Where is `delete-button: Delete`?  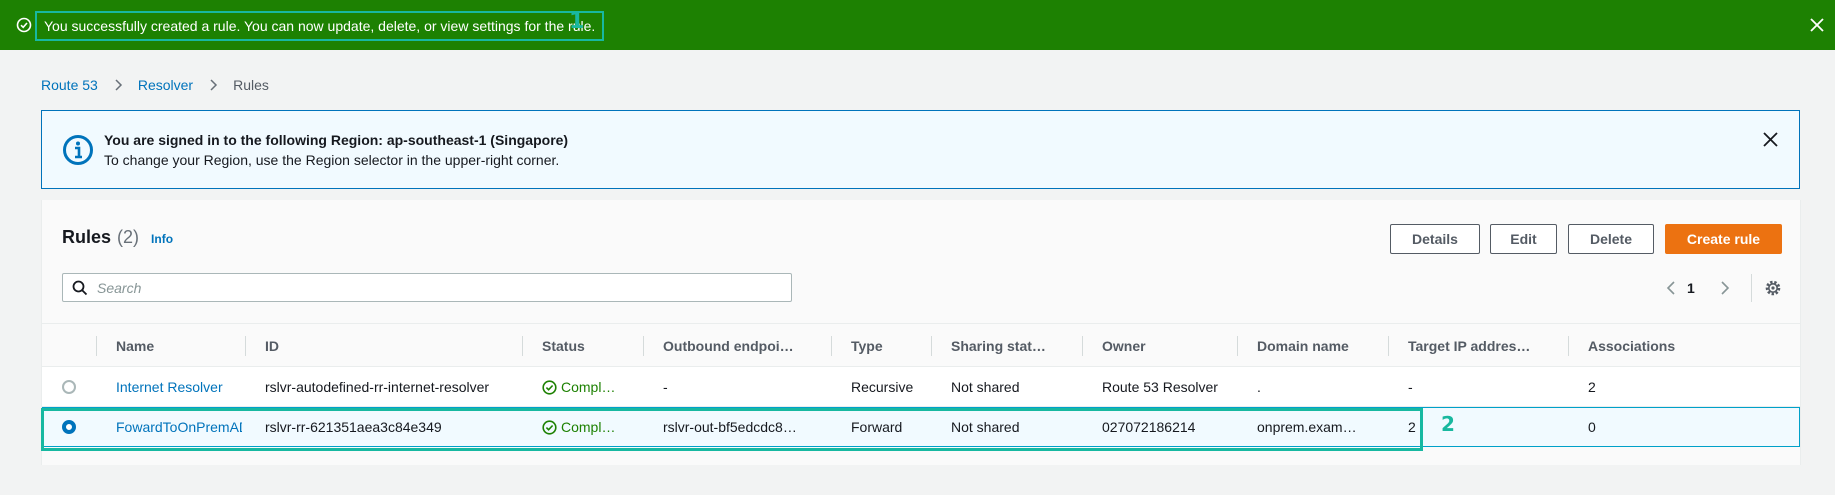 delete-button: Delete is located at coordinates (1611, 239).